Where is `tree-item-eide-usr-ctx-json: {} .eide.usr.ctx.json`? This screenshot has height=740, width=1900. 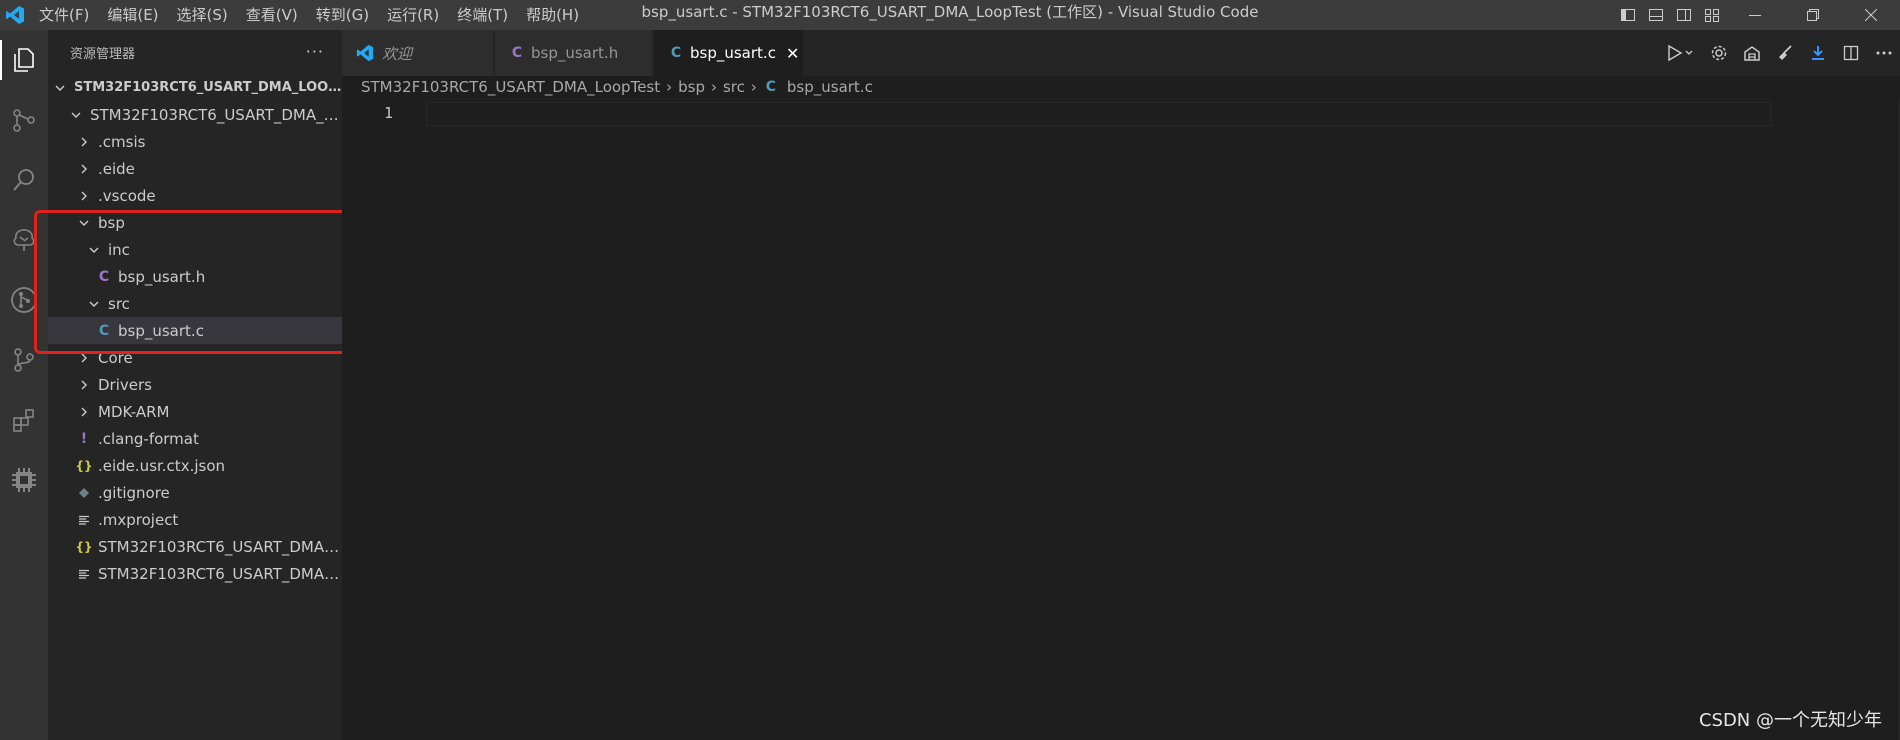 tree-item-eide-usr-ctx-json: {} .eide.usr.ctx.json is located at coordinates (195, 465).